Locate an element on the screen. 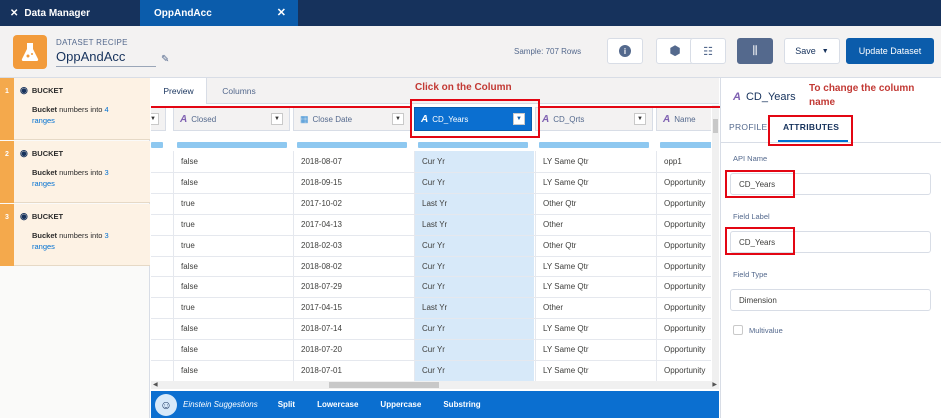 The width and height of the screenshot is (941, 418). field-type-field: Dimension is located at coordinates (830, 300).